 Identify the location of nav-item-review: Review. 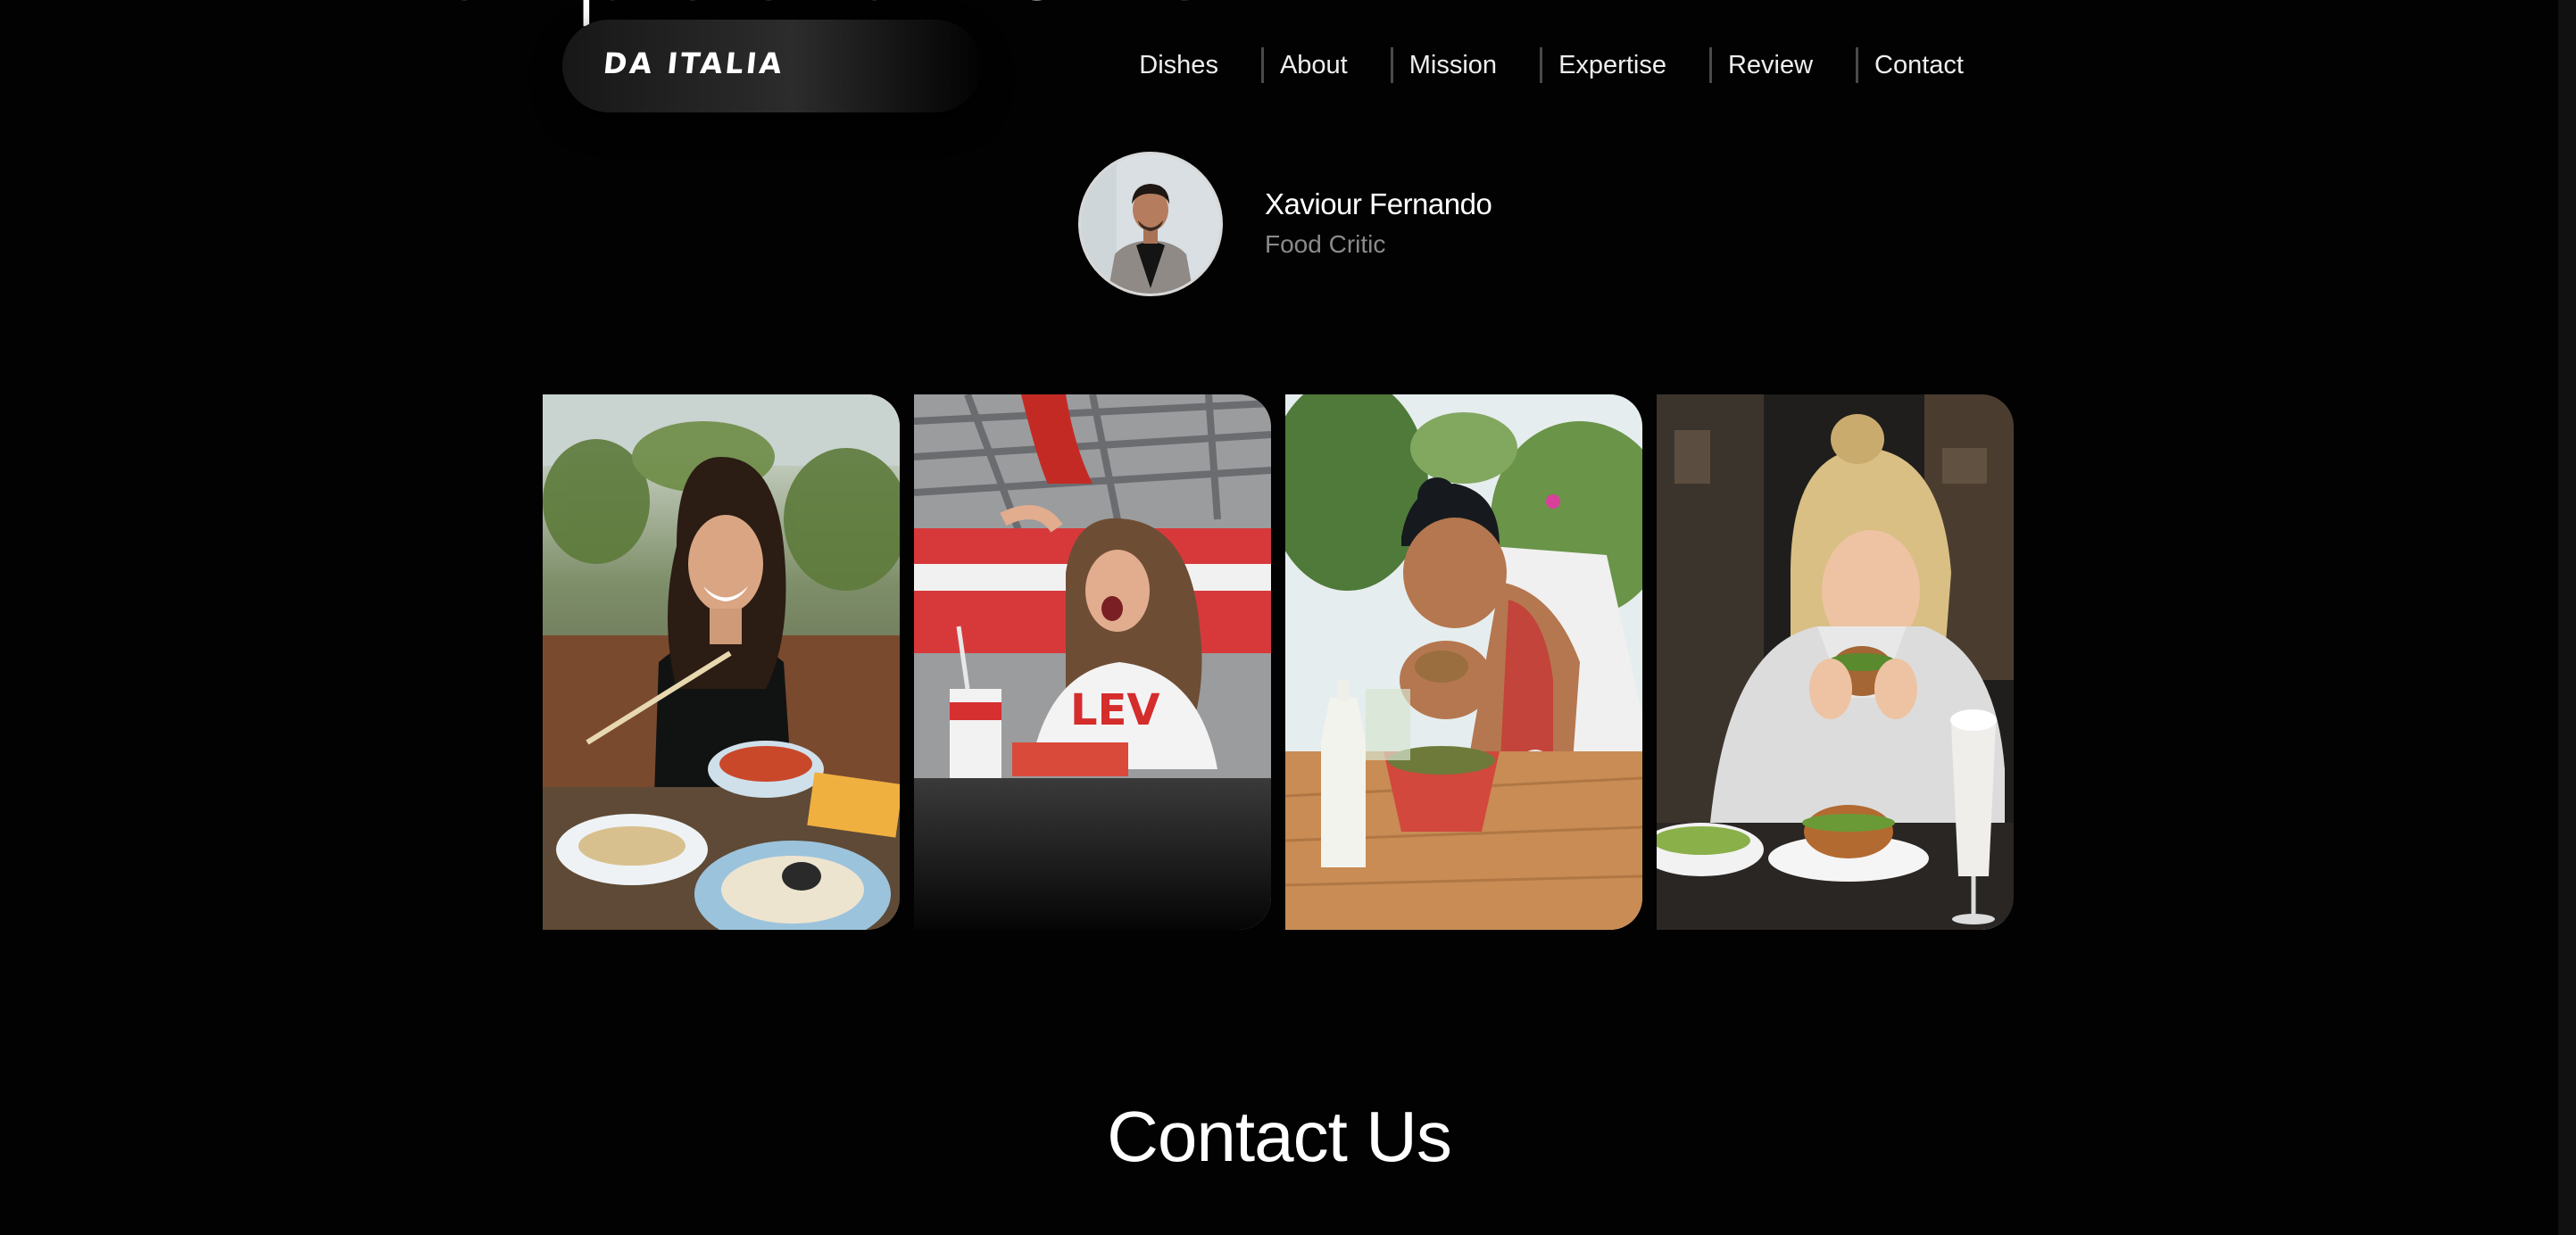
(1740, 65).